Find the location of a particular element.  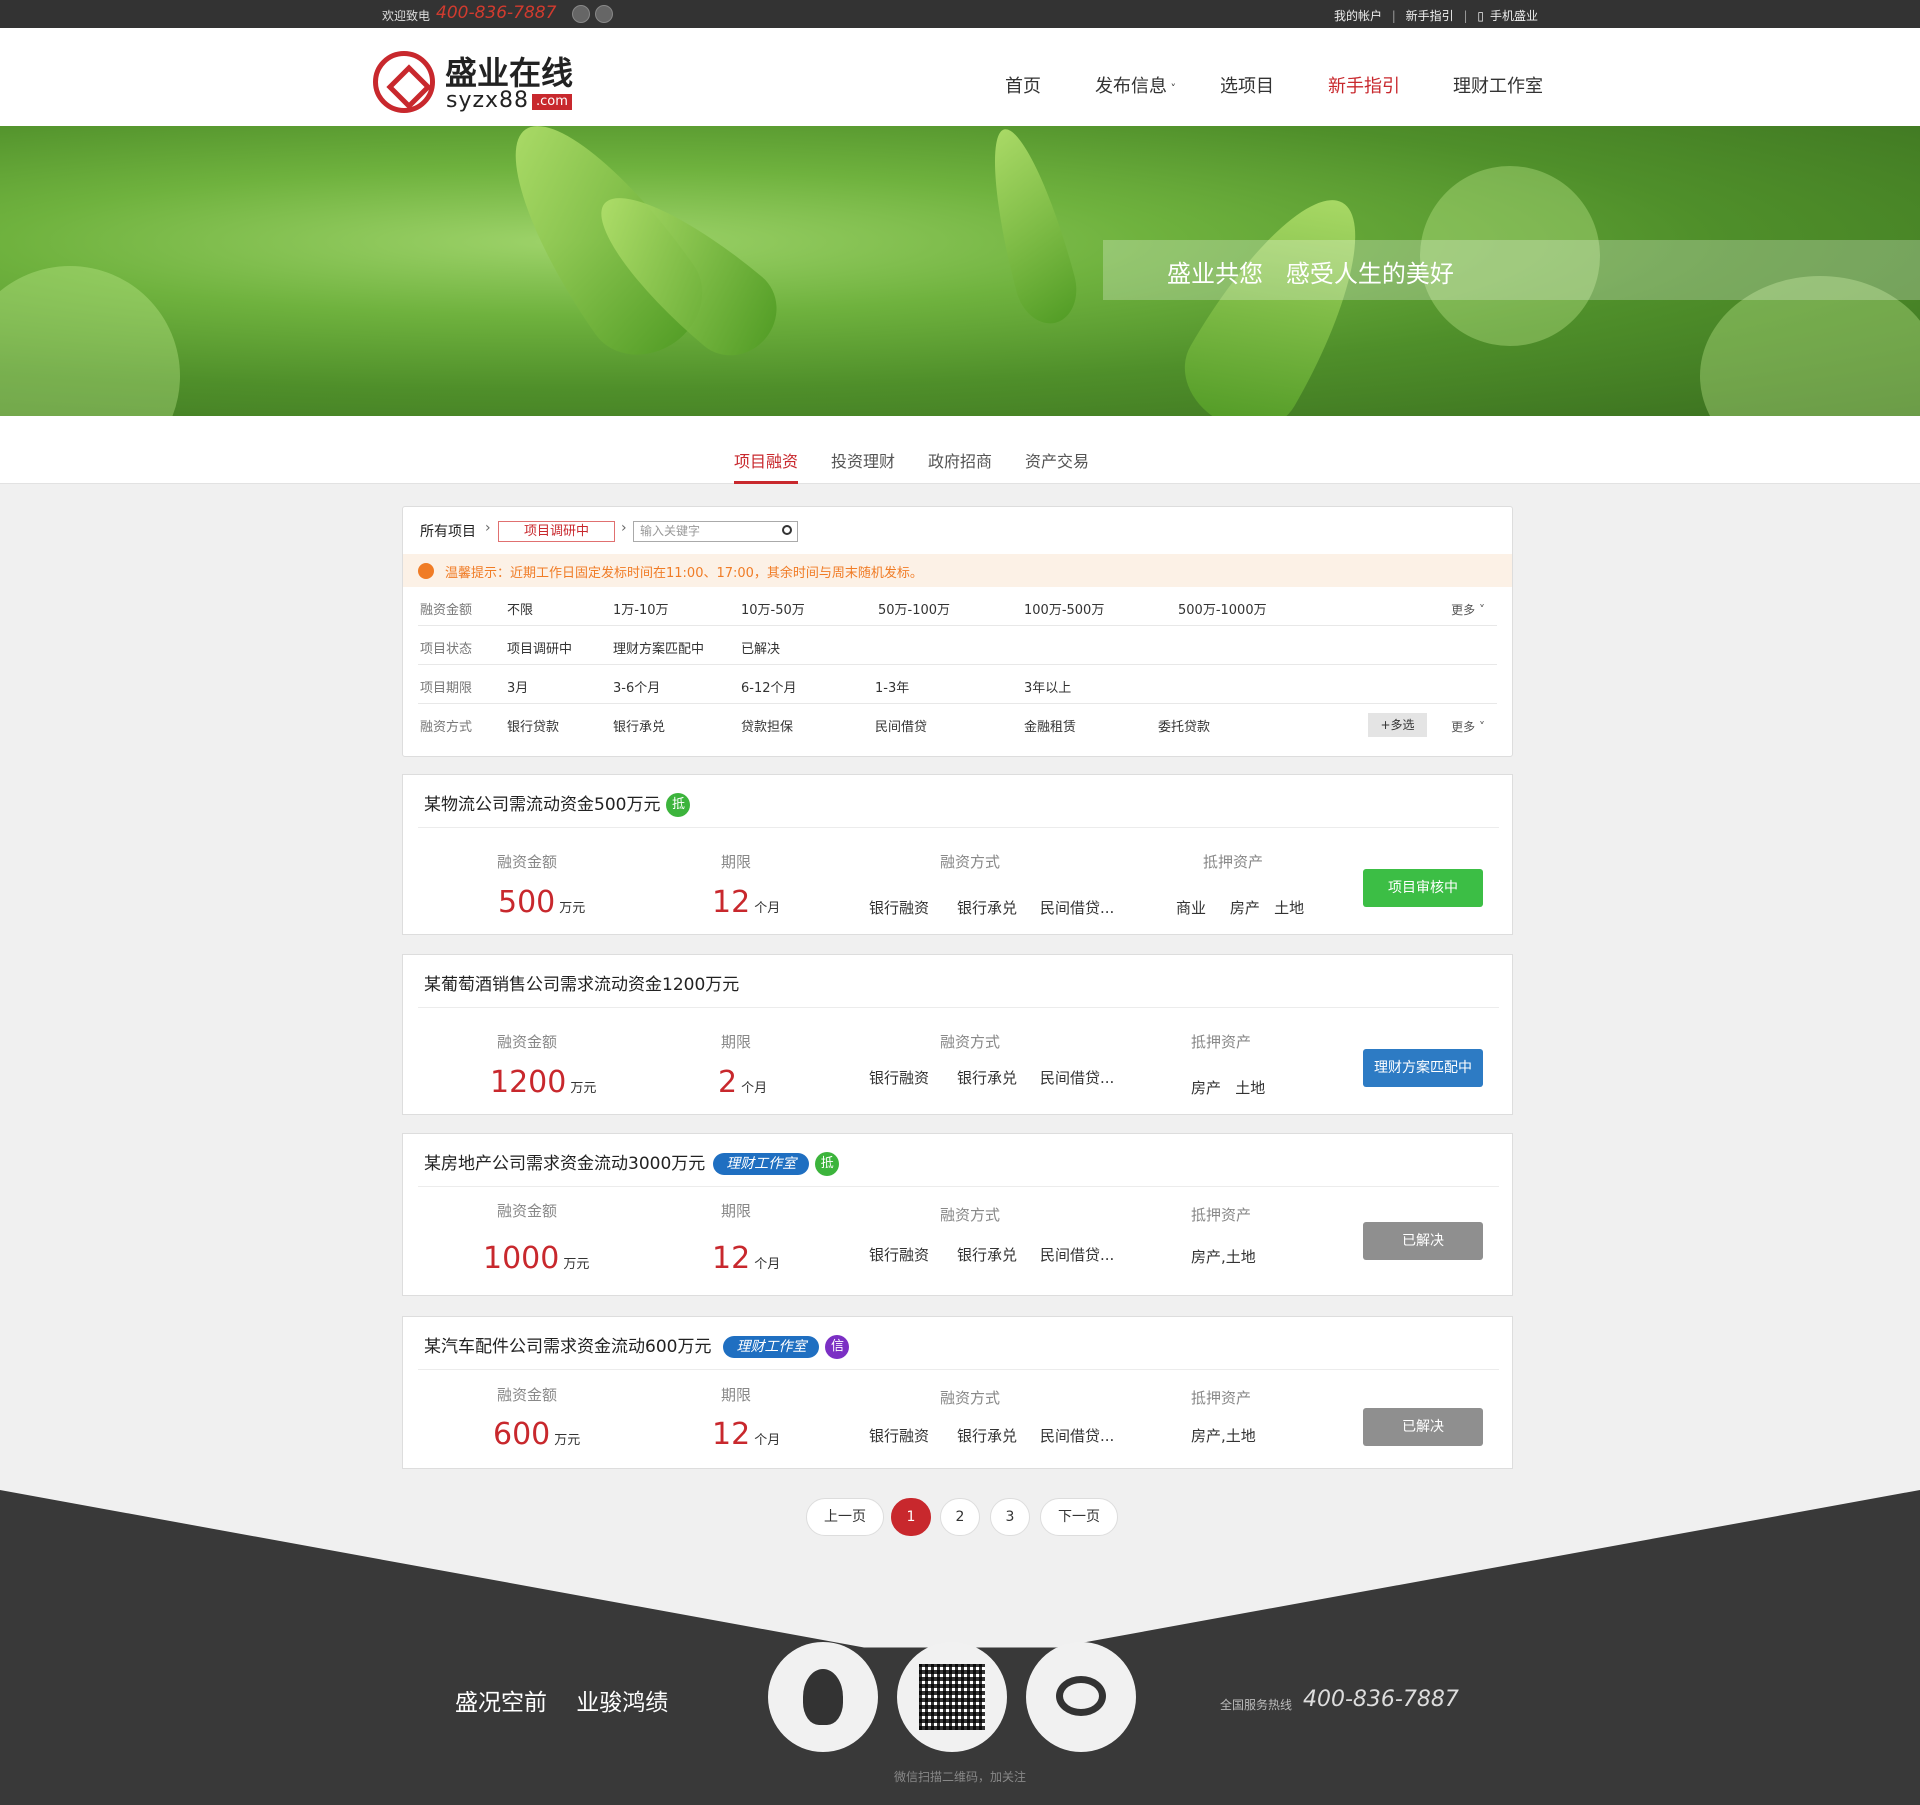

filter-option: 不限 is located at coordinates (520, 608).